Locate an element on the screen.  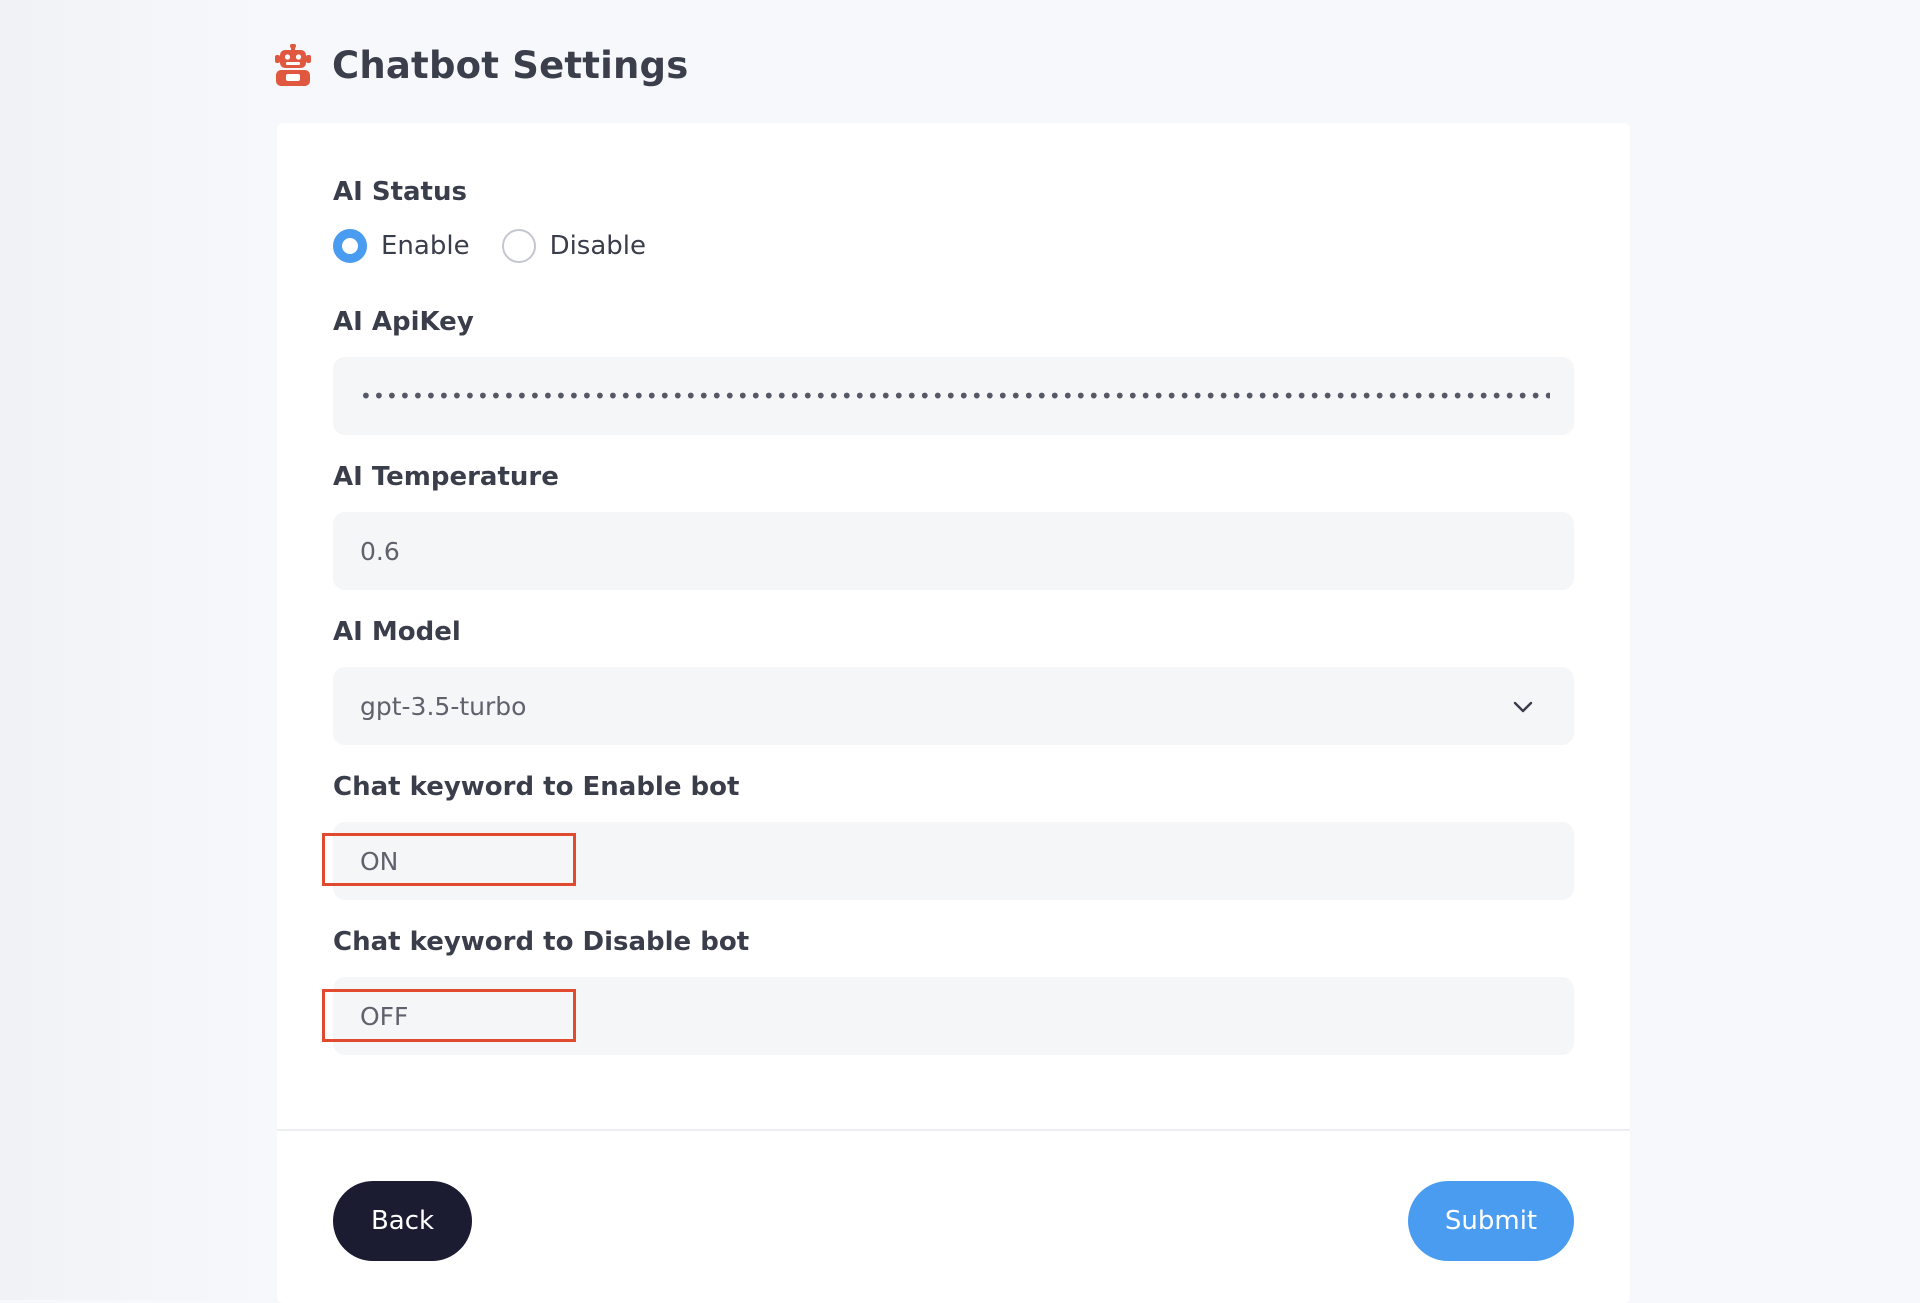
api-key-label: AI ApiKey is located at coordinates (403, 322).